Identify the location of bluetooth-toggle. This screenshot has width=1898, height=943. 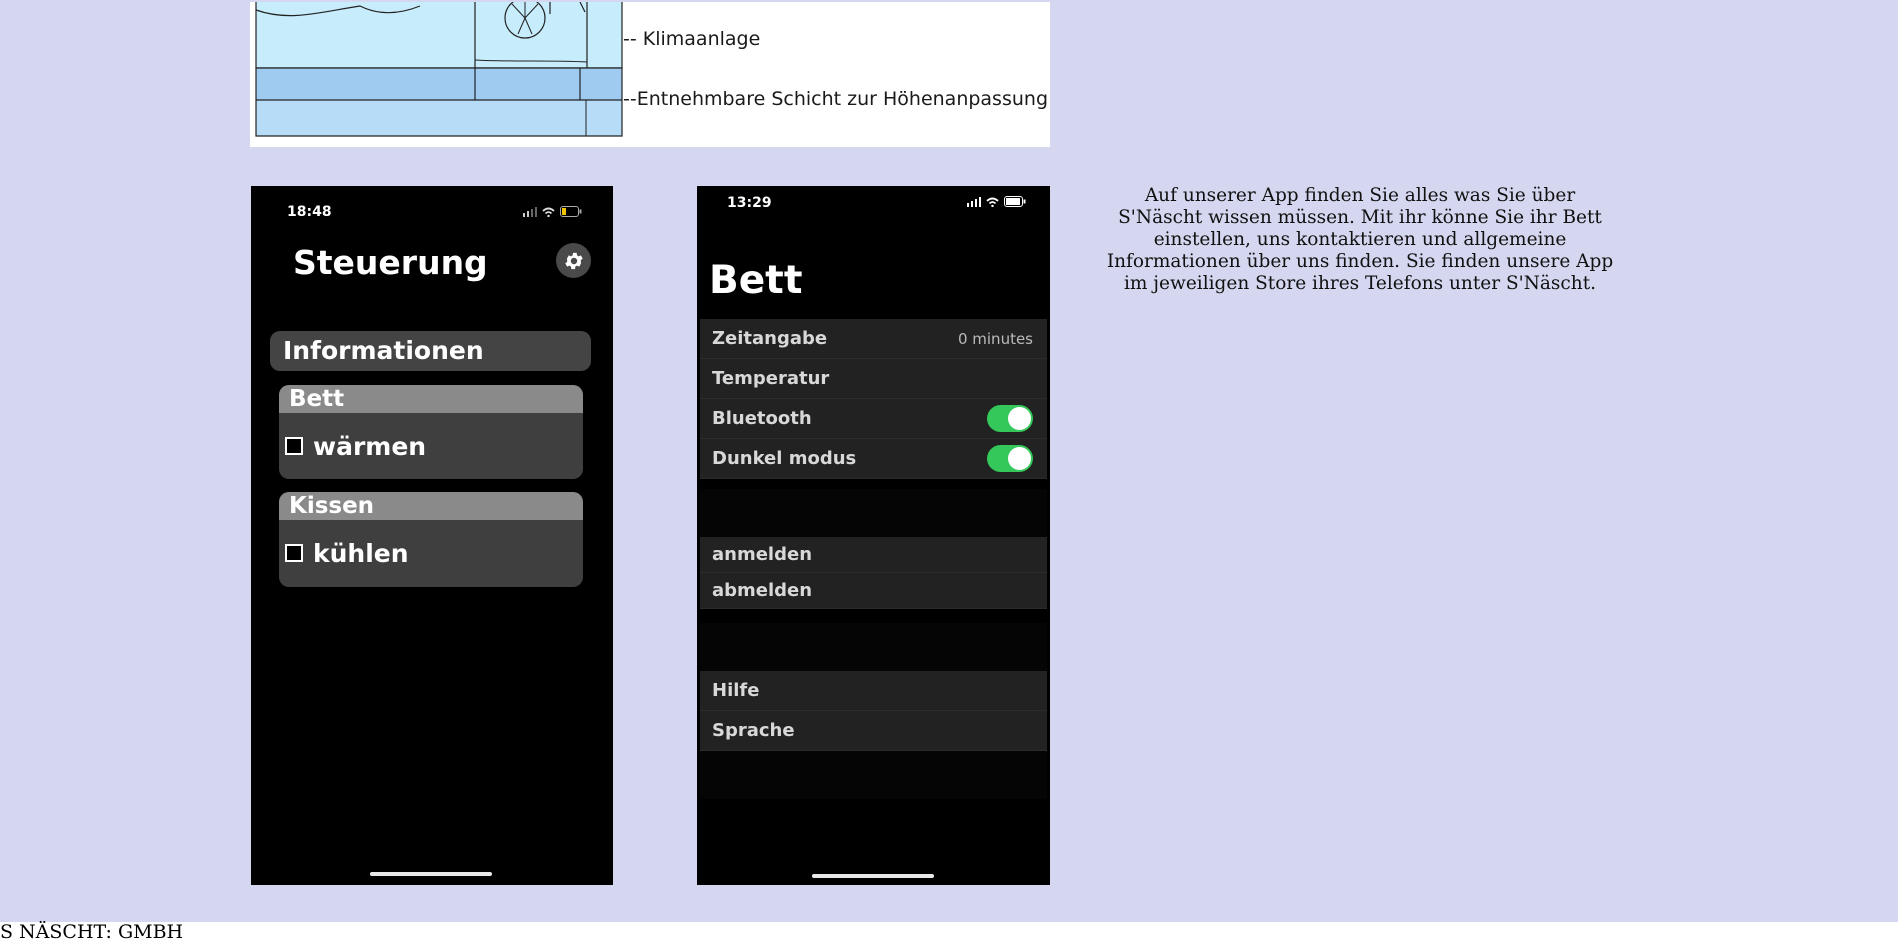
(1010, 418).